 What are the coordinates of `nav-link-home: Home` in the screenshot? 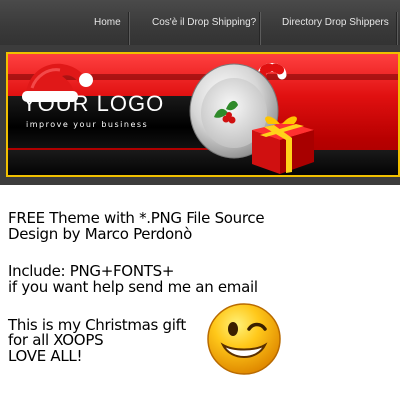 It's located at (107, 22).